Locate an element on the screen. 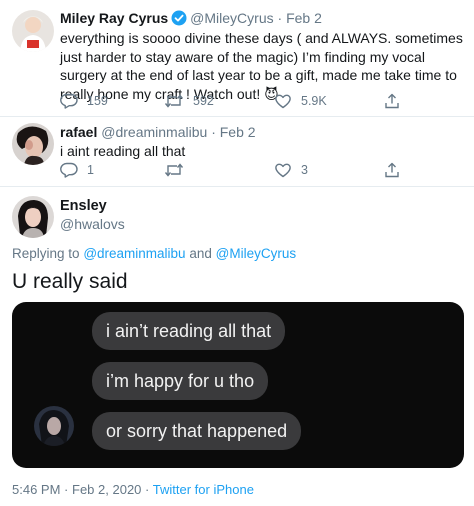 This screenshot has width=474, height=506. message-bubble: or sorry that happened is located at coordinates (197, 431).